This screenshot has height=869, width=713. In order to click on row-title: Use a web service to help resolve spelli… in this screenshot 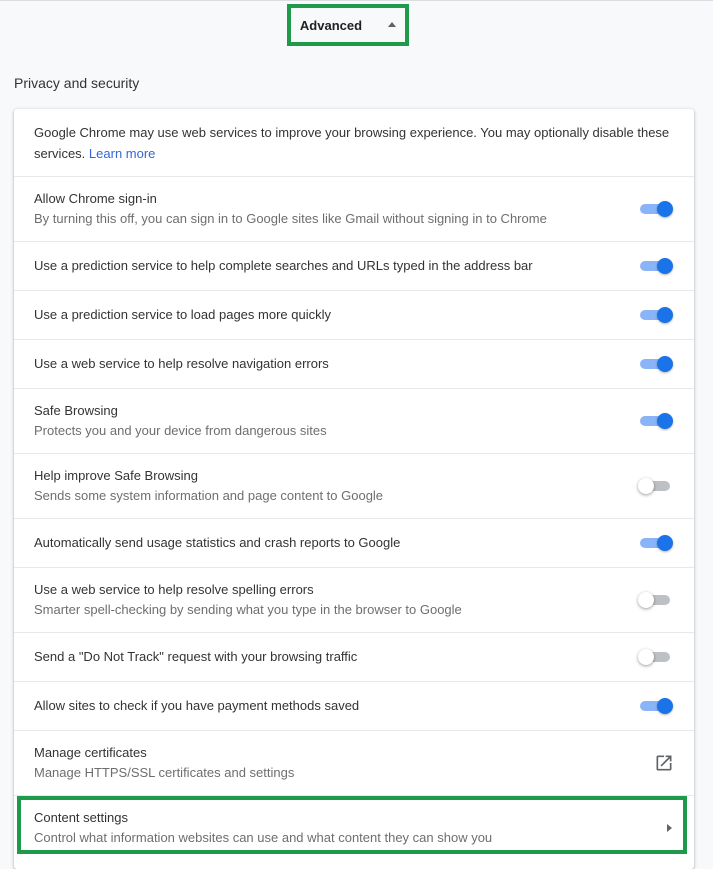, I will do `click(174, 589)`.